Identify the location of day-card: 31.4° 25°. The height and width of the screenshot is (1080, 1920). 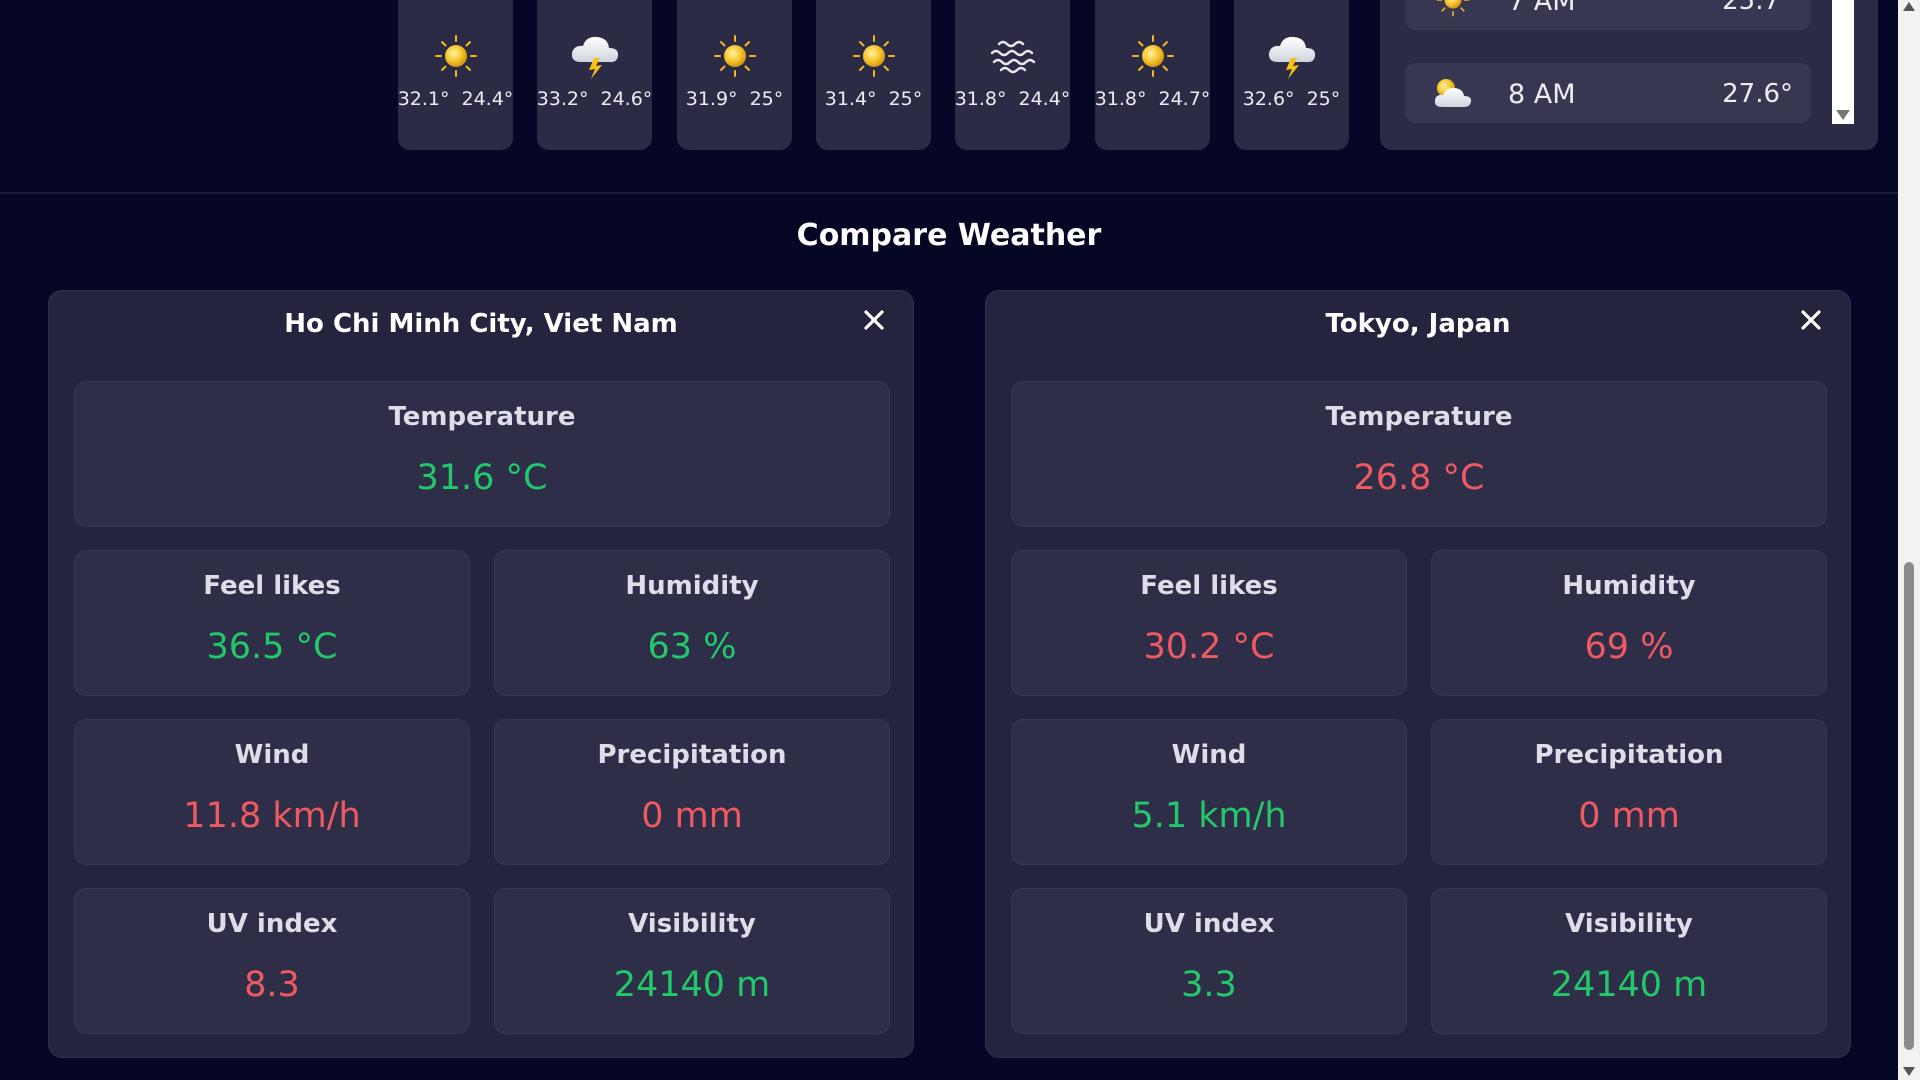
(873, 75).